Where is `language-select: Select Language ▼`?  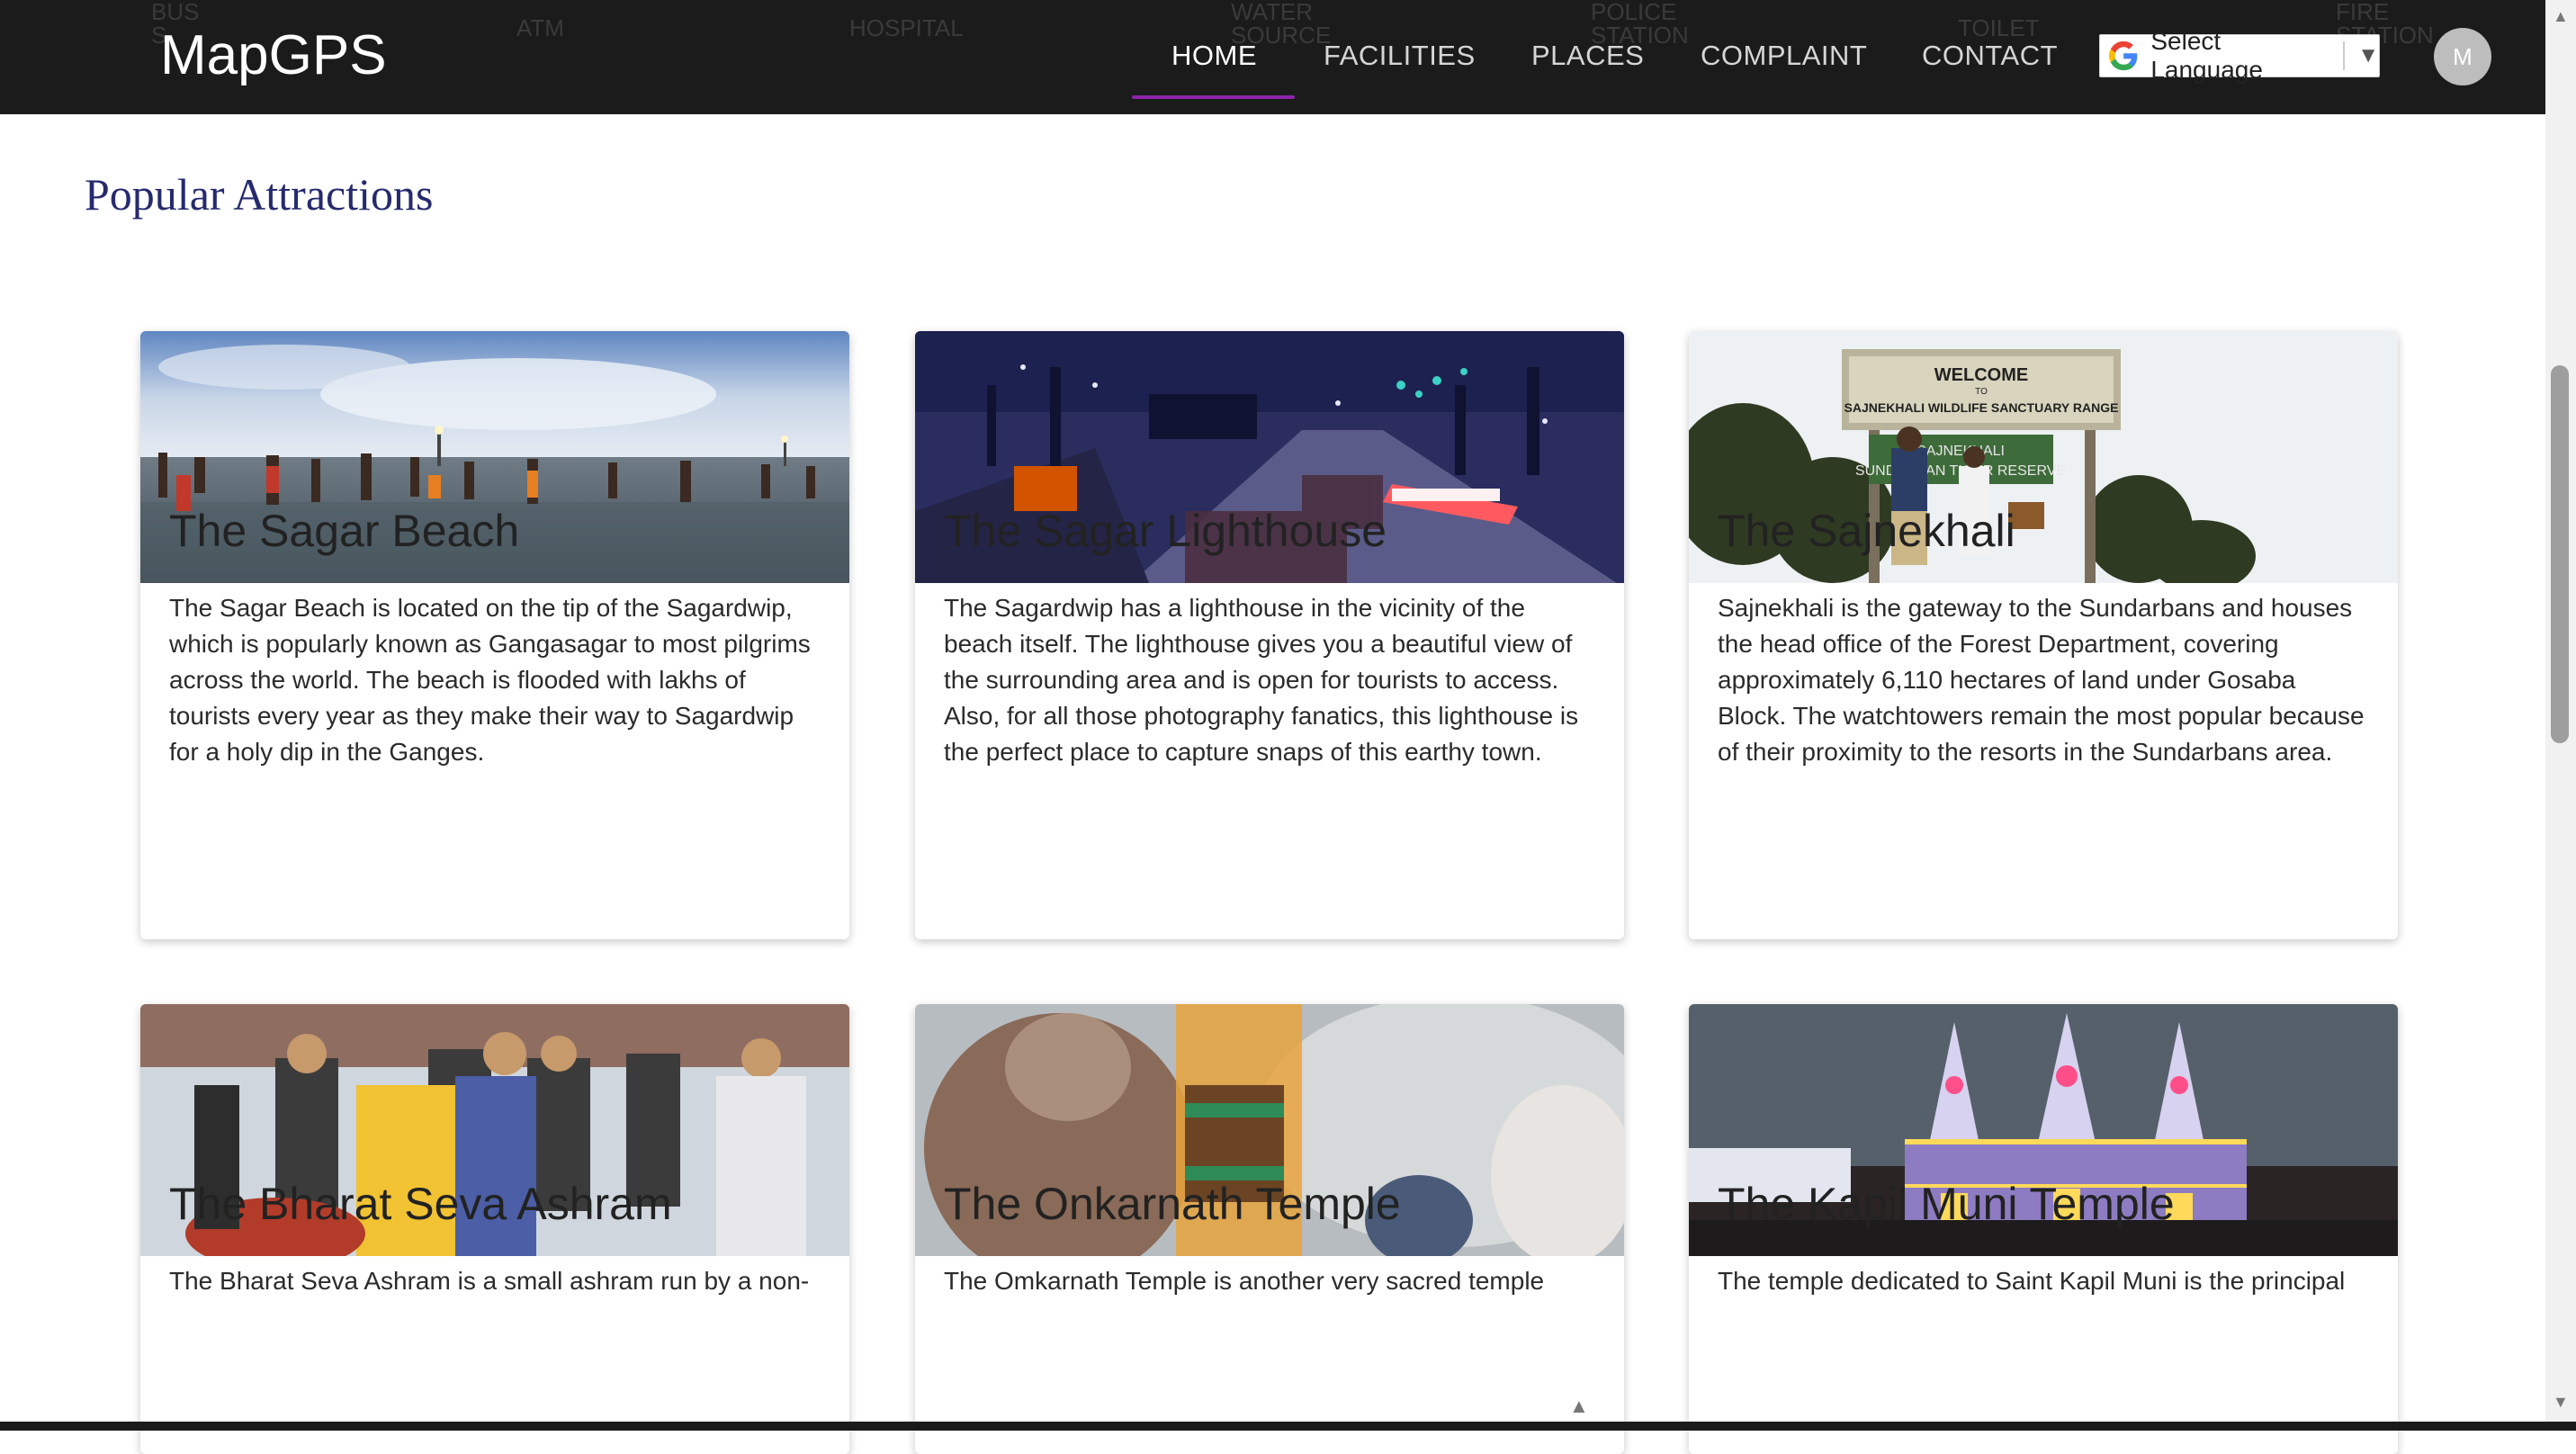 language-select: Select Language ▼ is located at coordinates (2240, 55).